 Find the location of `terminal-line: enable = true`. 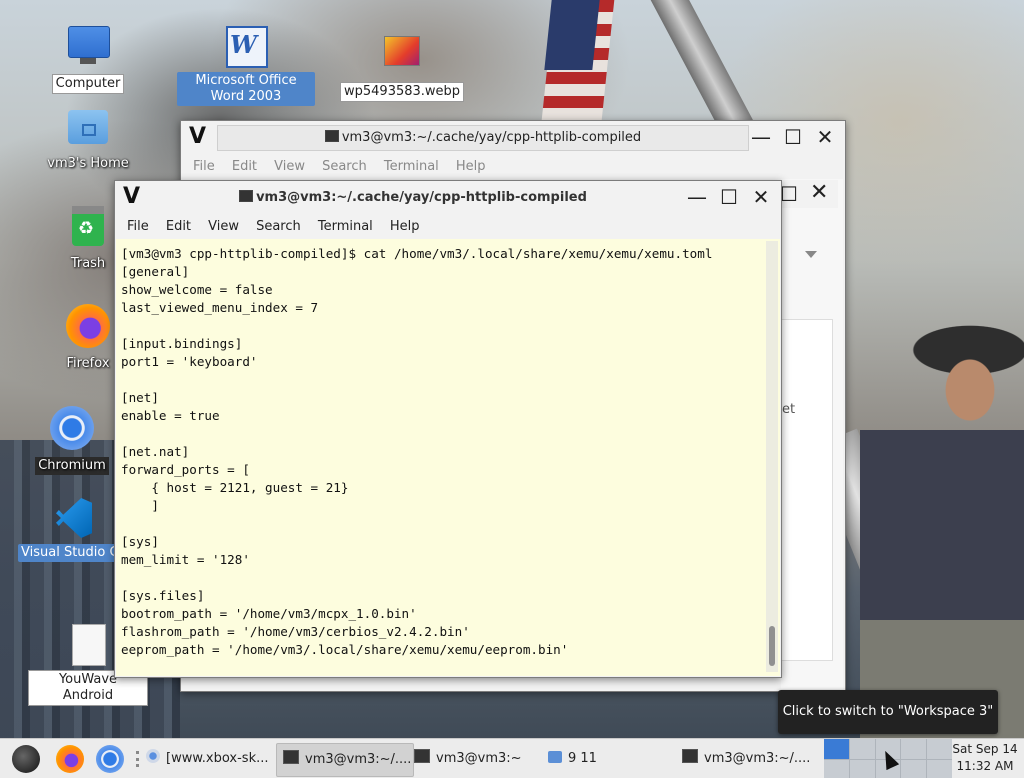

terminal-line: enable = true is located at coordinates (170, 415).